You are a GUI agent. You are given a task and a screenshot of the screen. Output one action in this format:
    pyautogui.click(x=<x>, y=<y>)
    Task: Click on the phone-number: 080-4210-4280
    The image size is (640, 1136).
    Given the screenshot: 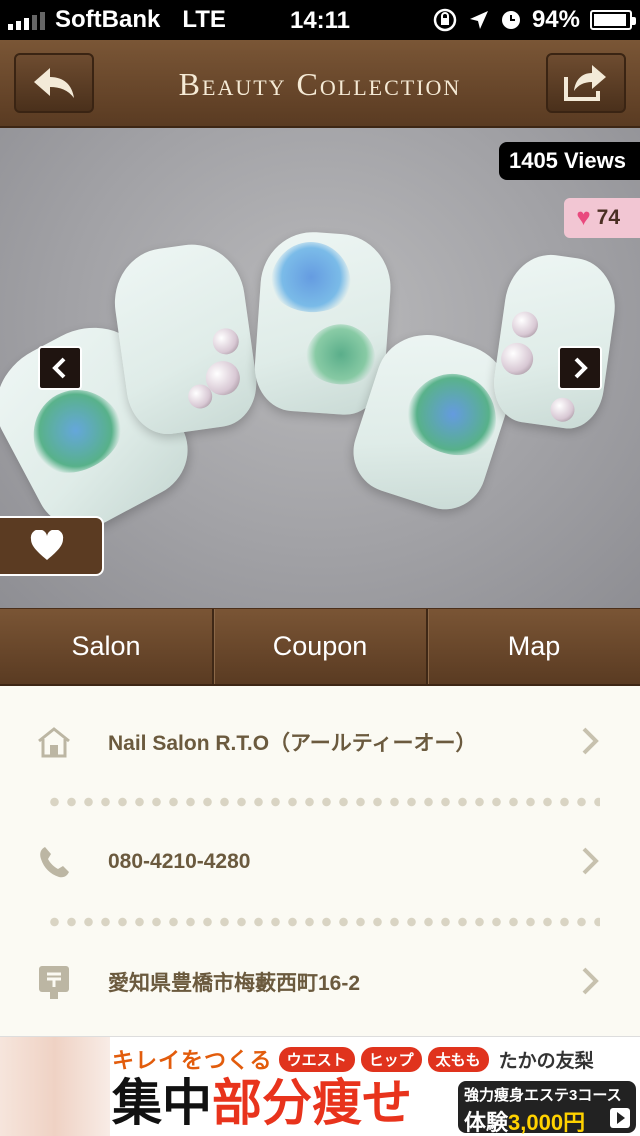 What is the action you would take?
    pyautogui.click(x=179, y=861)
    